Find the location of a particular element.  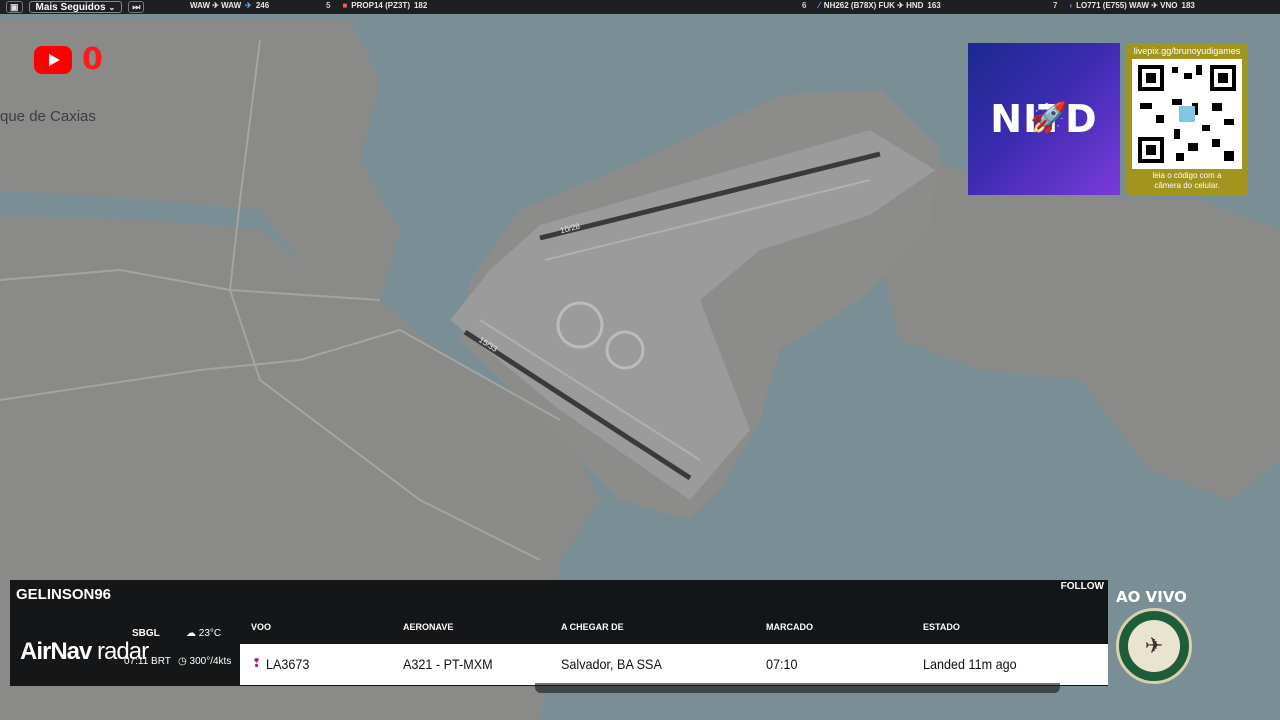

dropdown-label: Mais Seguidos is located at coordinates (70, 7).